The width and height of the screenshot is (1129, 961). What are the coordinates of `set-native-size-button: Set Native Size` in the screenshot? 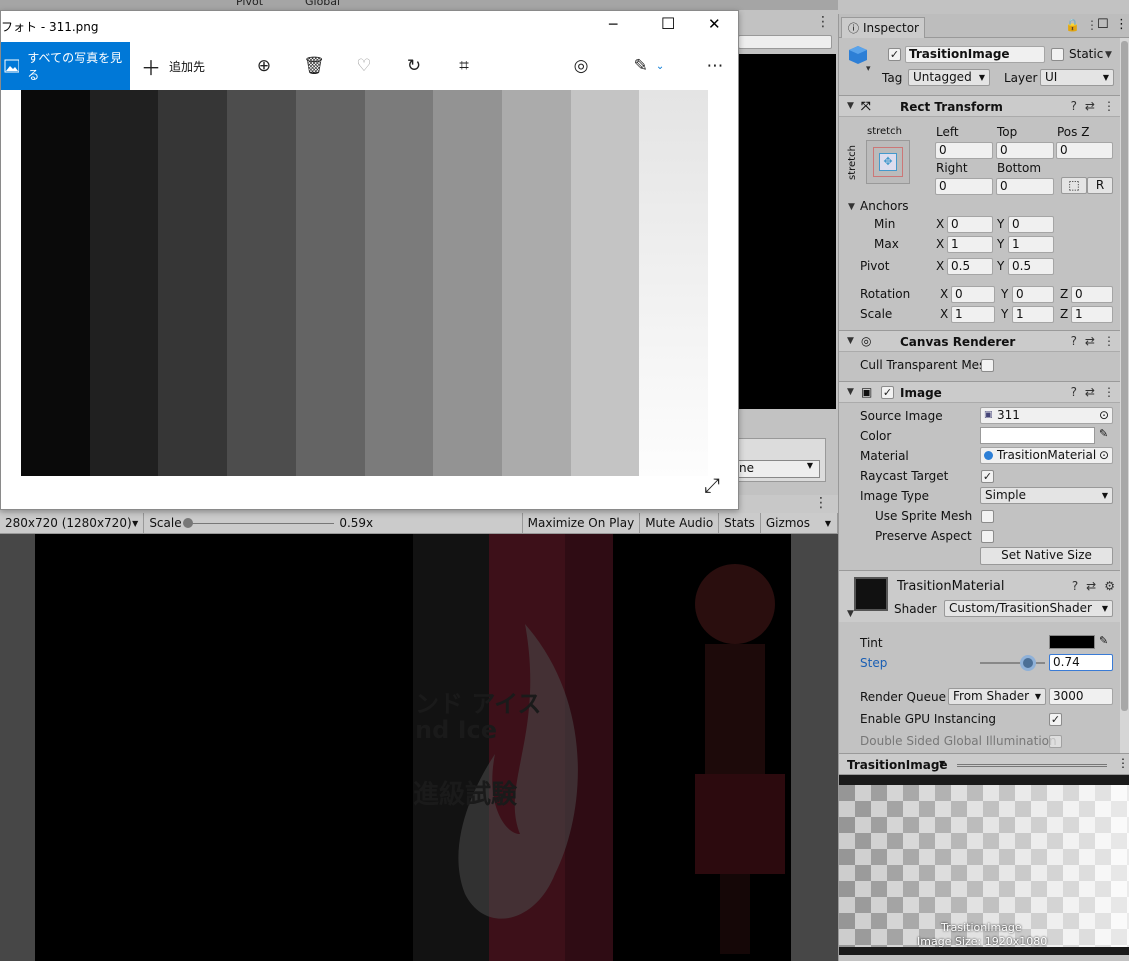 It's located at (1046, 556).